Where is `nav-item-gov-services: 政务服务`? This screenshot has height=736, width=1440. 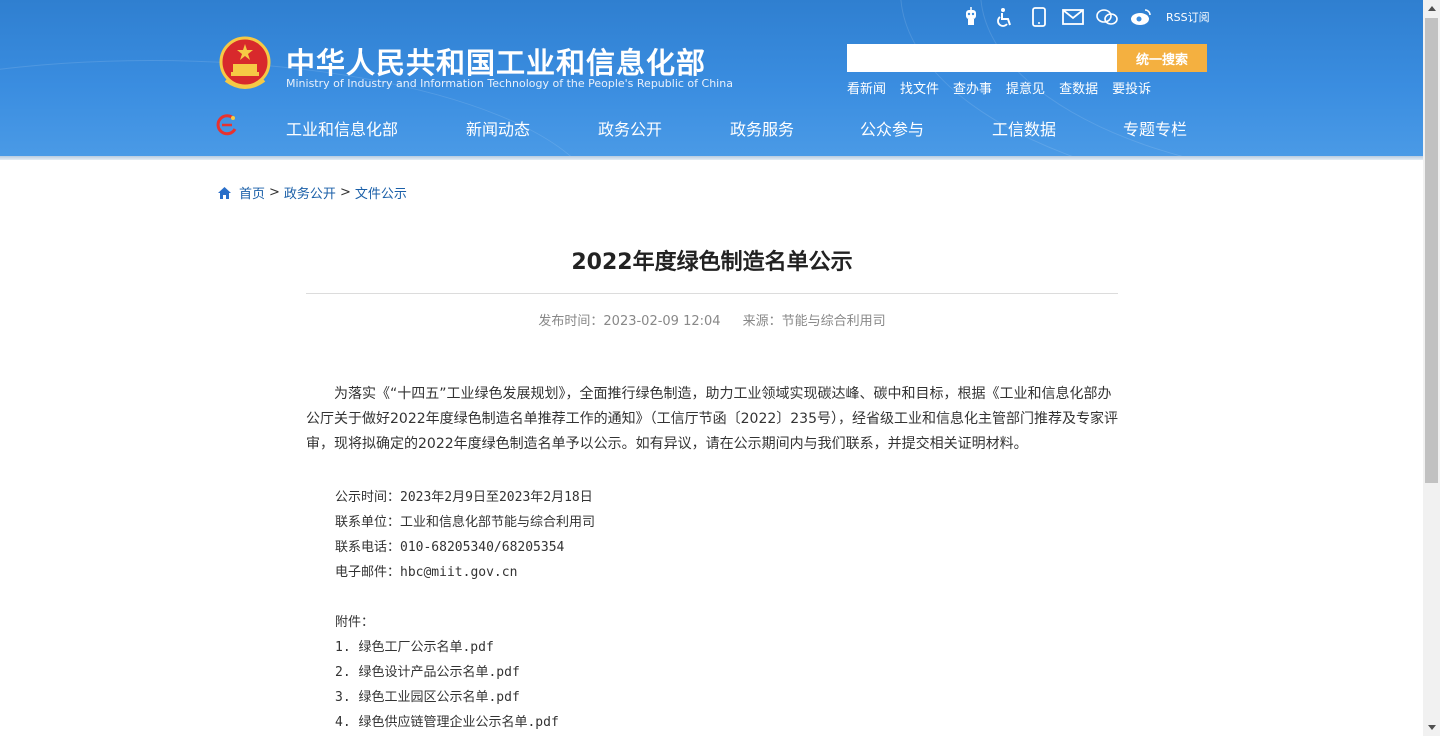 nav-item-gov-services: 政务服务 is located at coordinates (762, 128).